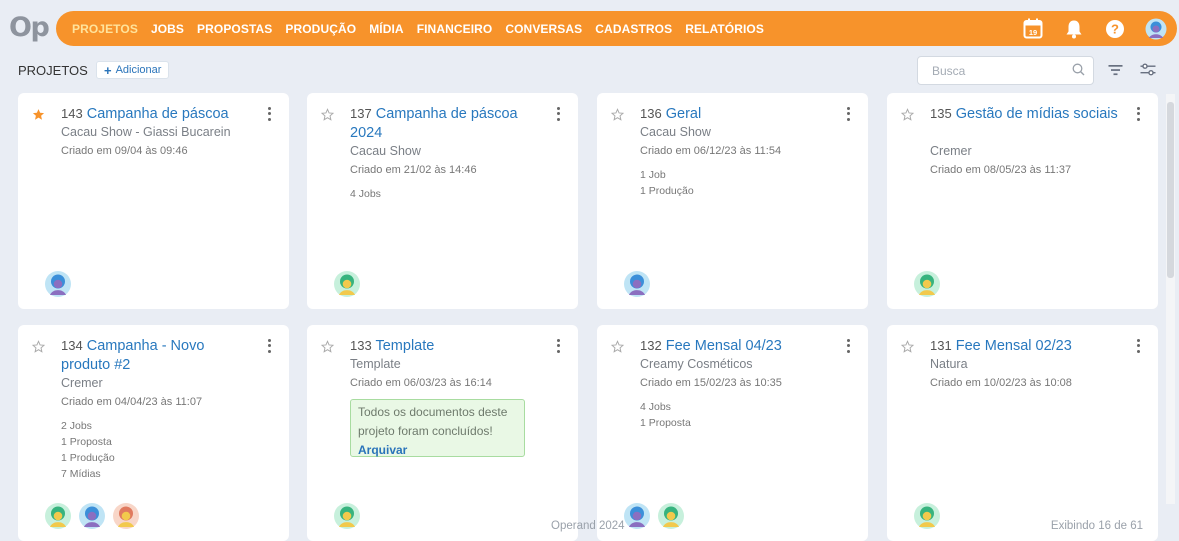 The width and height of the screenshot is (1179, 541). What do you see at coordinates (724, 346) in the screenshot?
I see `project-name-link: Fee Mensal 04/23` at bounding box center [724, 346].